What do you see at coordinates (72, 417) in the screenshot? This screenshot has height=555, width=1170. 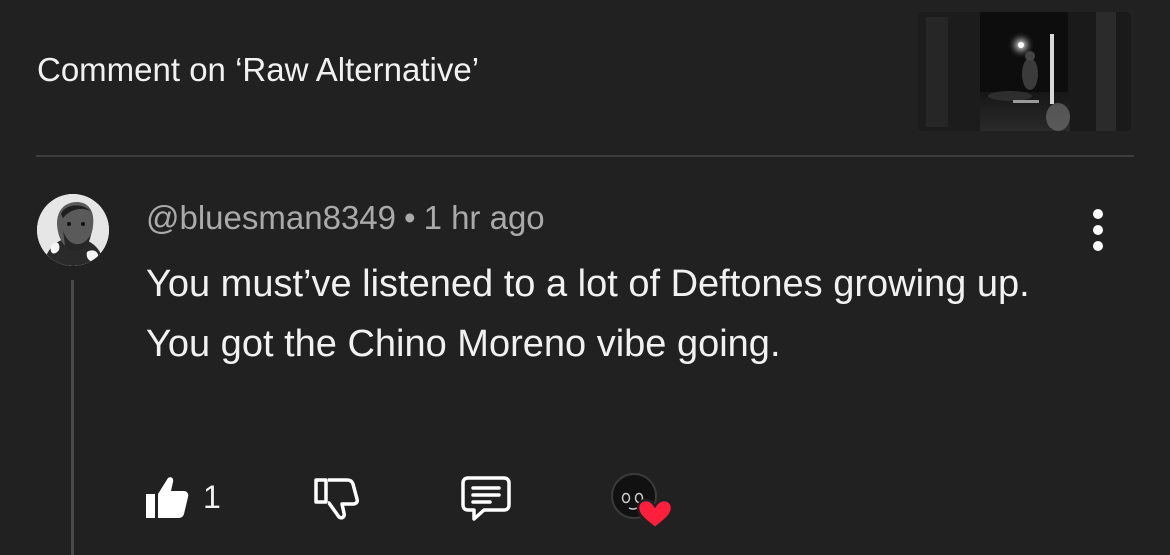 I see `thread-line` at bounding box center [72, 417].